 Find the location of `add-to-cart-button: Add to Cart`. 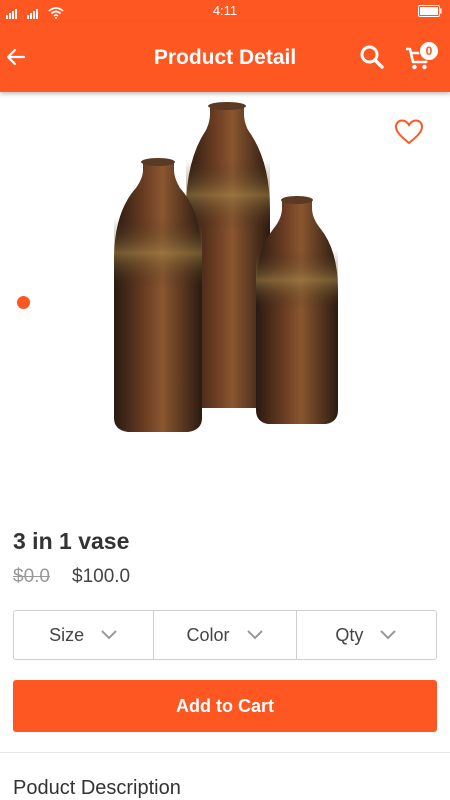

add-to-cart-button: Add to Cart is located at coordinates (225, 706).